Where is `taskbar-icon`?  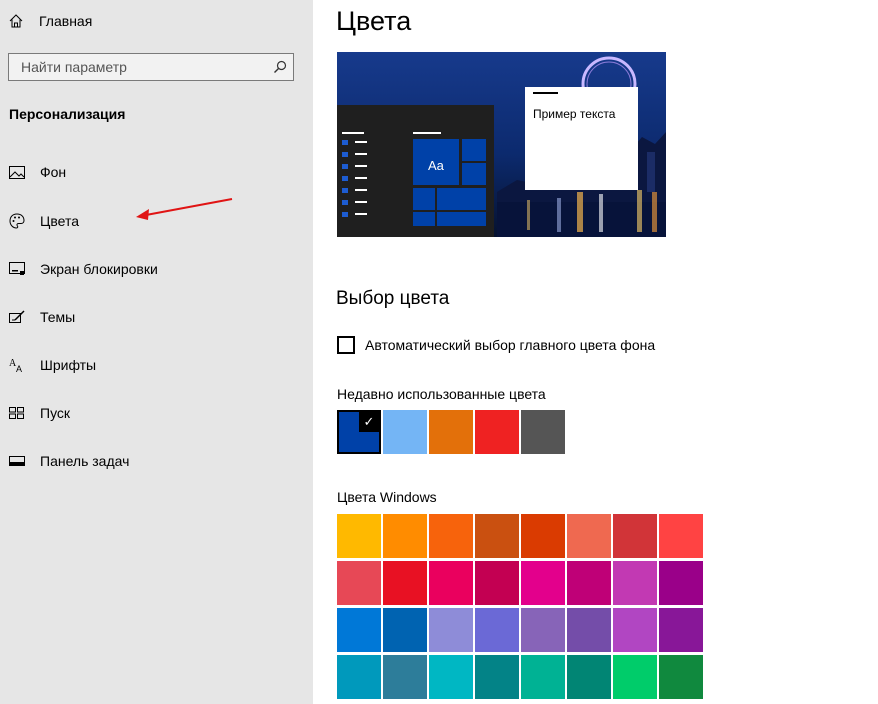 taskbar-icon is located at coordinates (17, 461).